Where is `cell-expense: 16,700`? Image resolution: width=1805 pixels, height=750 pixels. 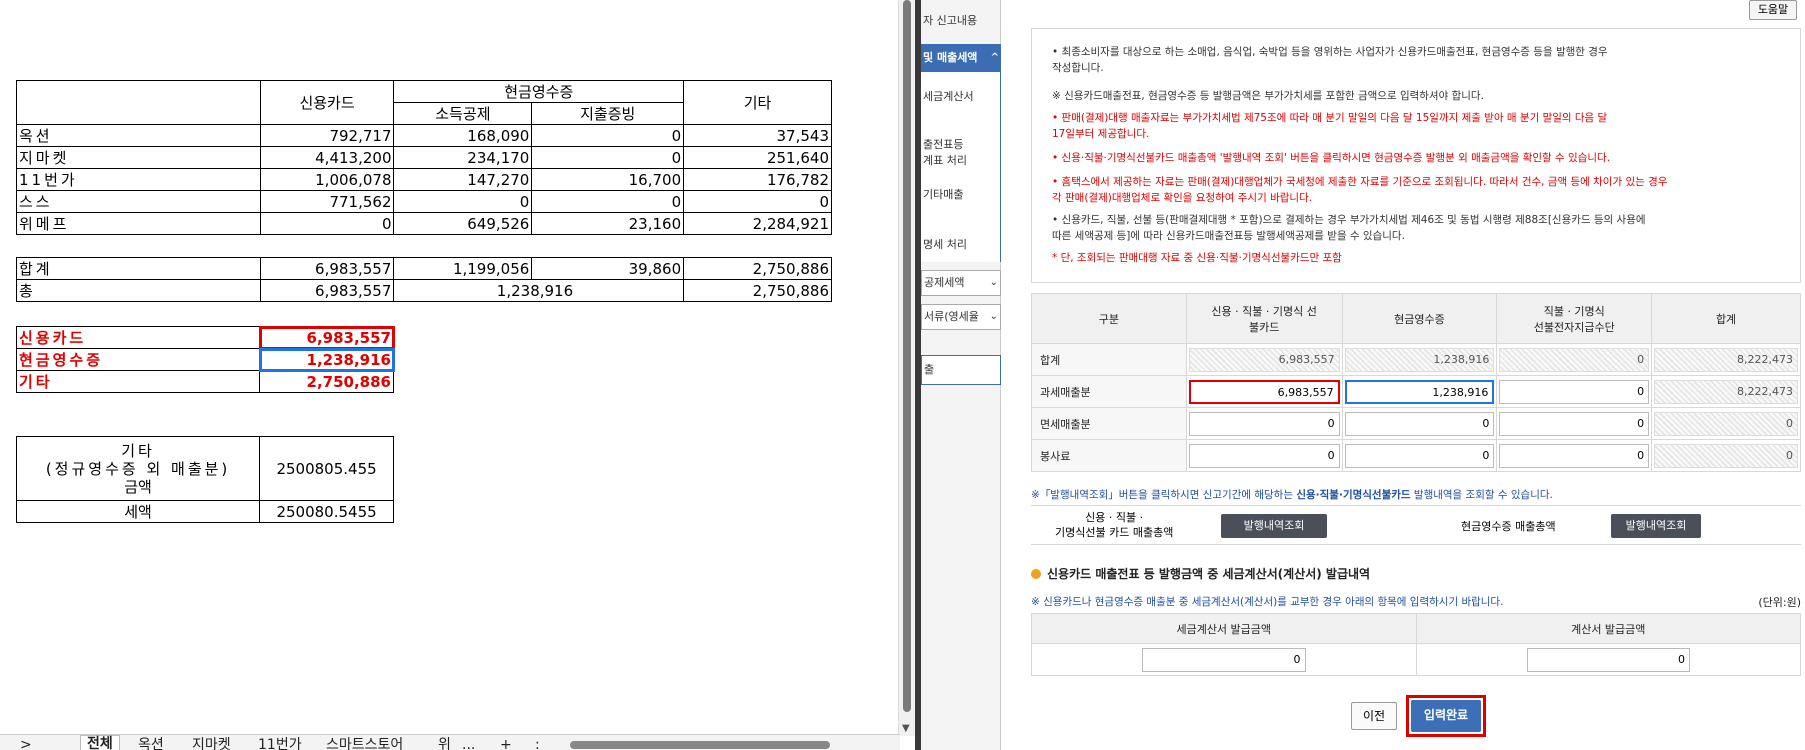
cell-expense: 16,700 is located at coordinates (608, 179).